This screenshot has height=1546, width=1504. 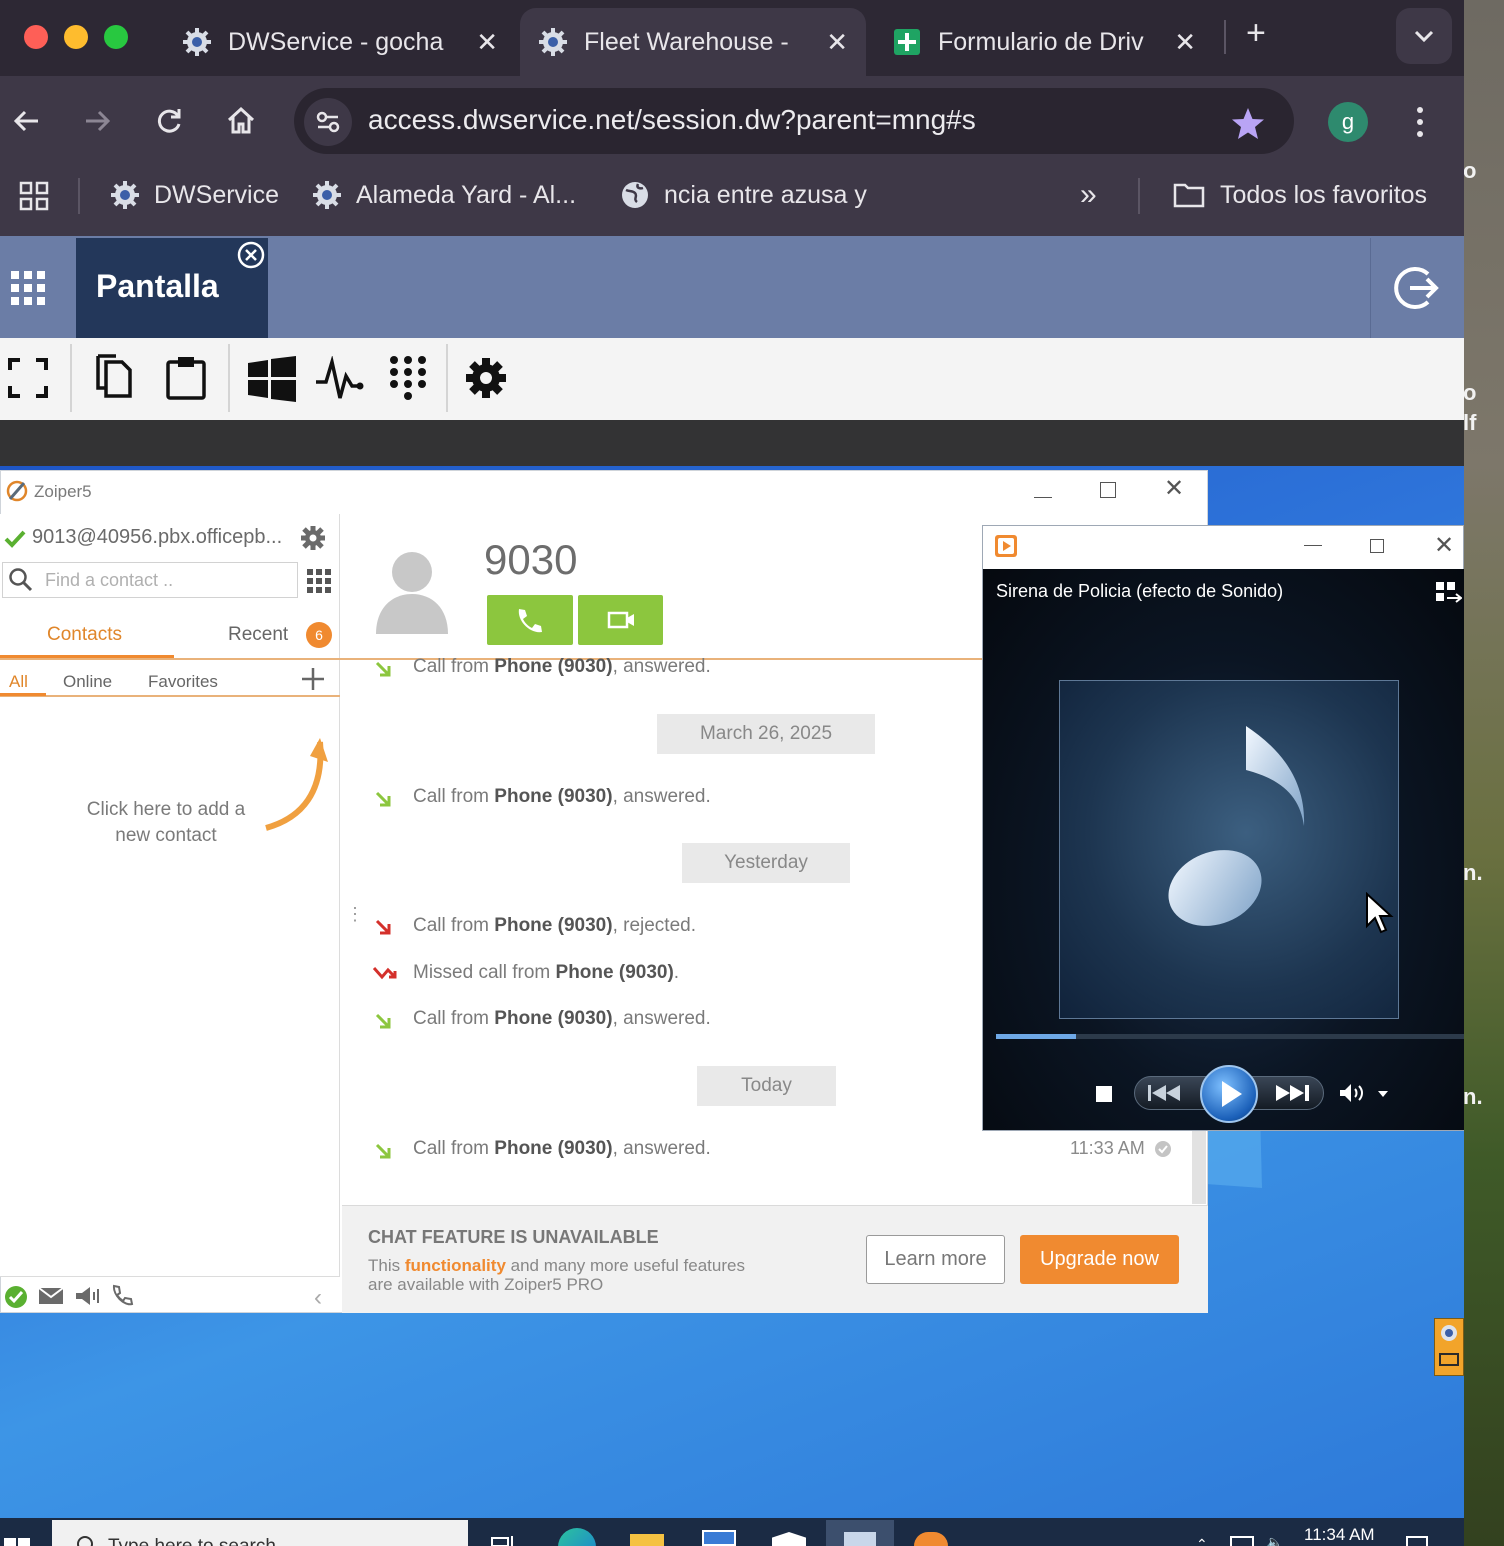 I want to click on recent-count-badge: 6, so click(x=319, y=635).